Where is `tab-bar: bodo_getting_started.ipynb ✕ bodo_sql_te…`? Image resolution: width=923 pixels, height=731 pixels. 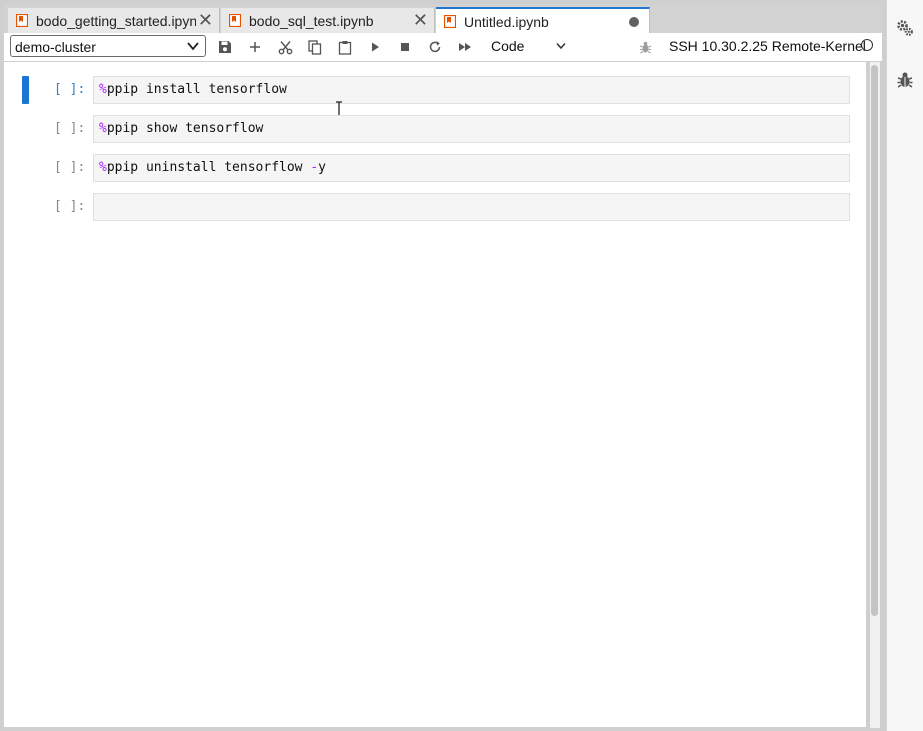
tab-bar: bodo_getting_started.ipynb ✕ bodo_sql_te… is located at coordinates (443, 18).